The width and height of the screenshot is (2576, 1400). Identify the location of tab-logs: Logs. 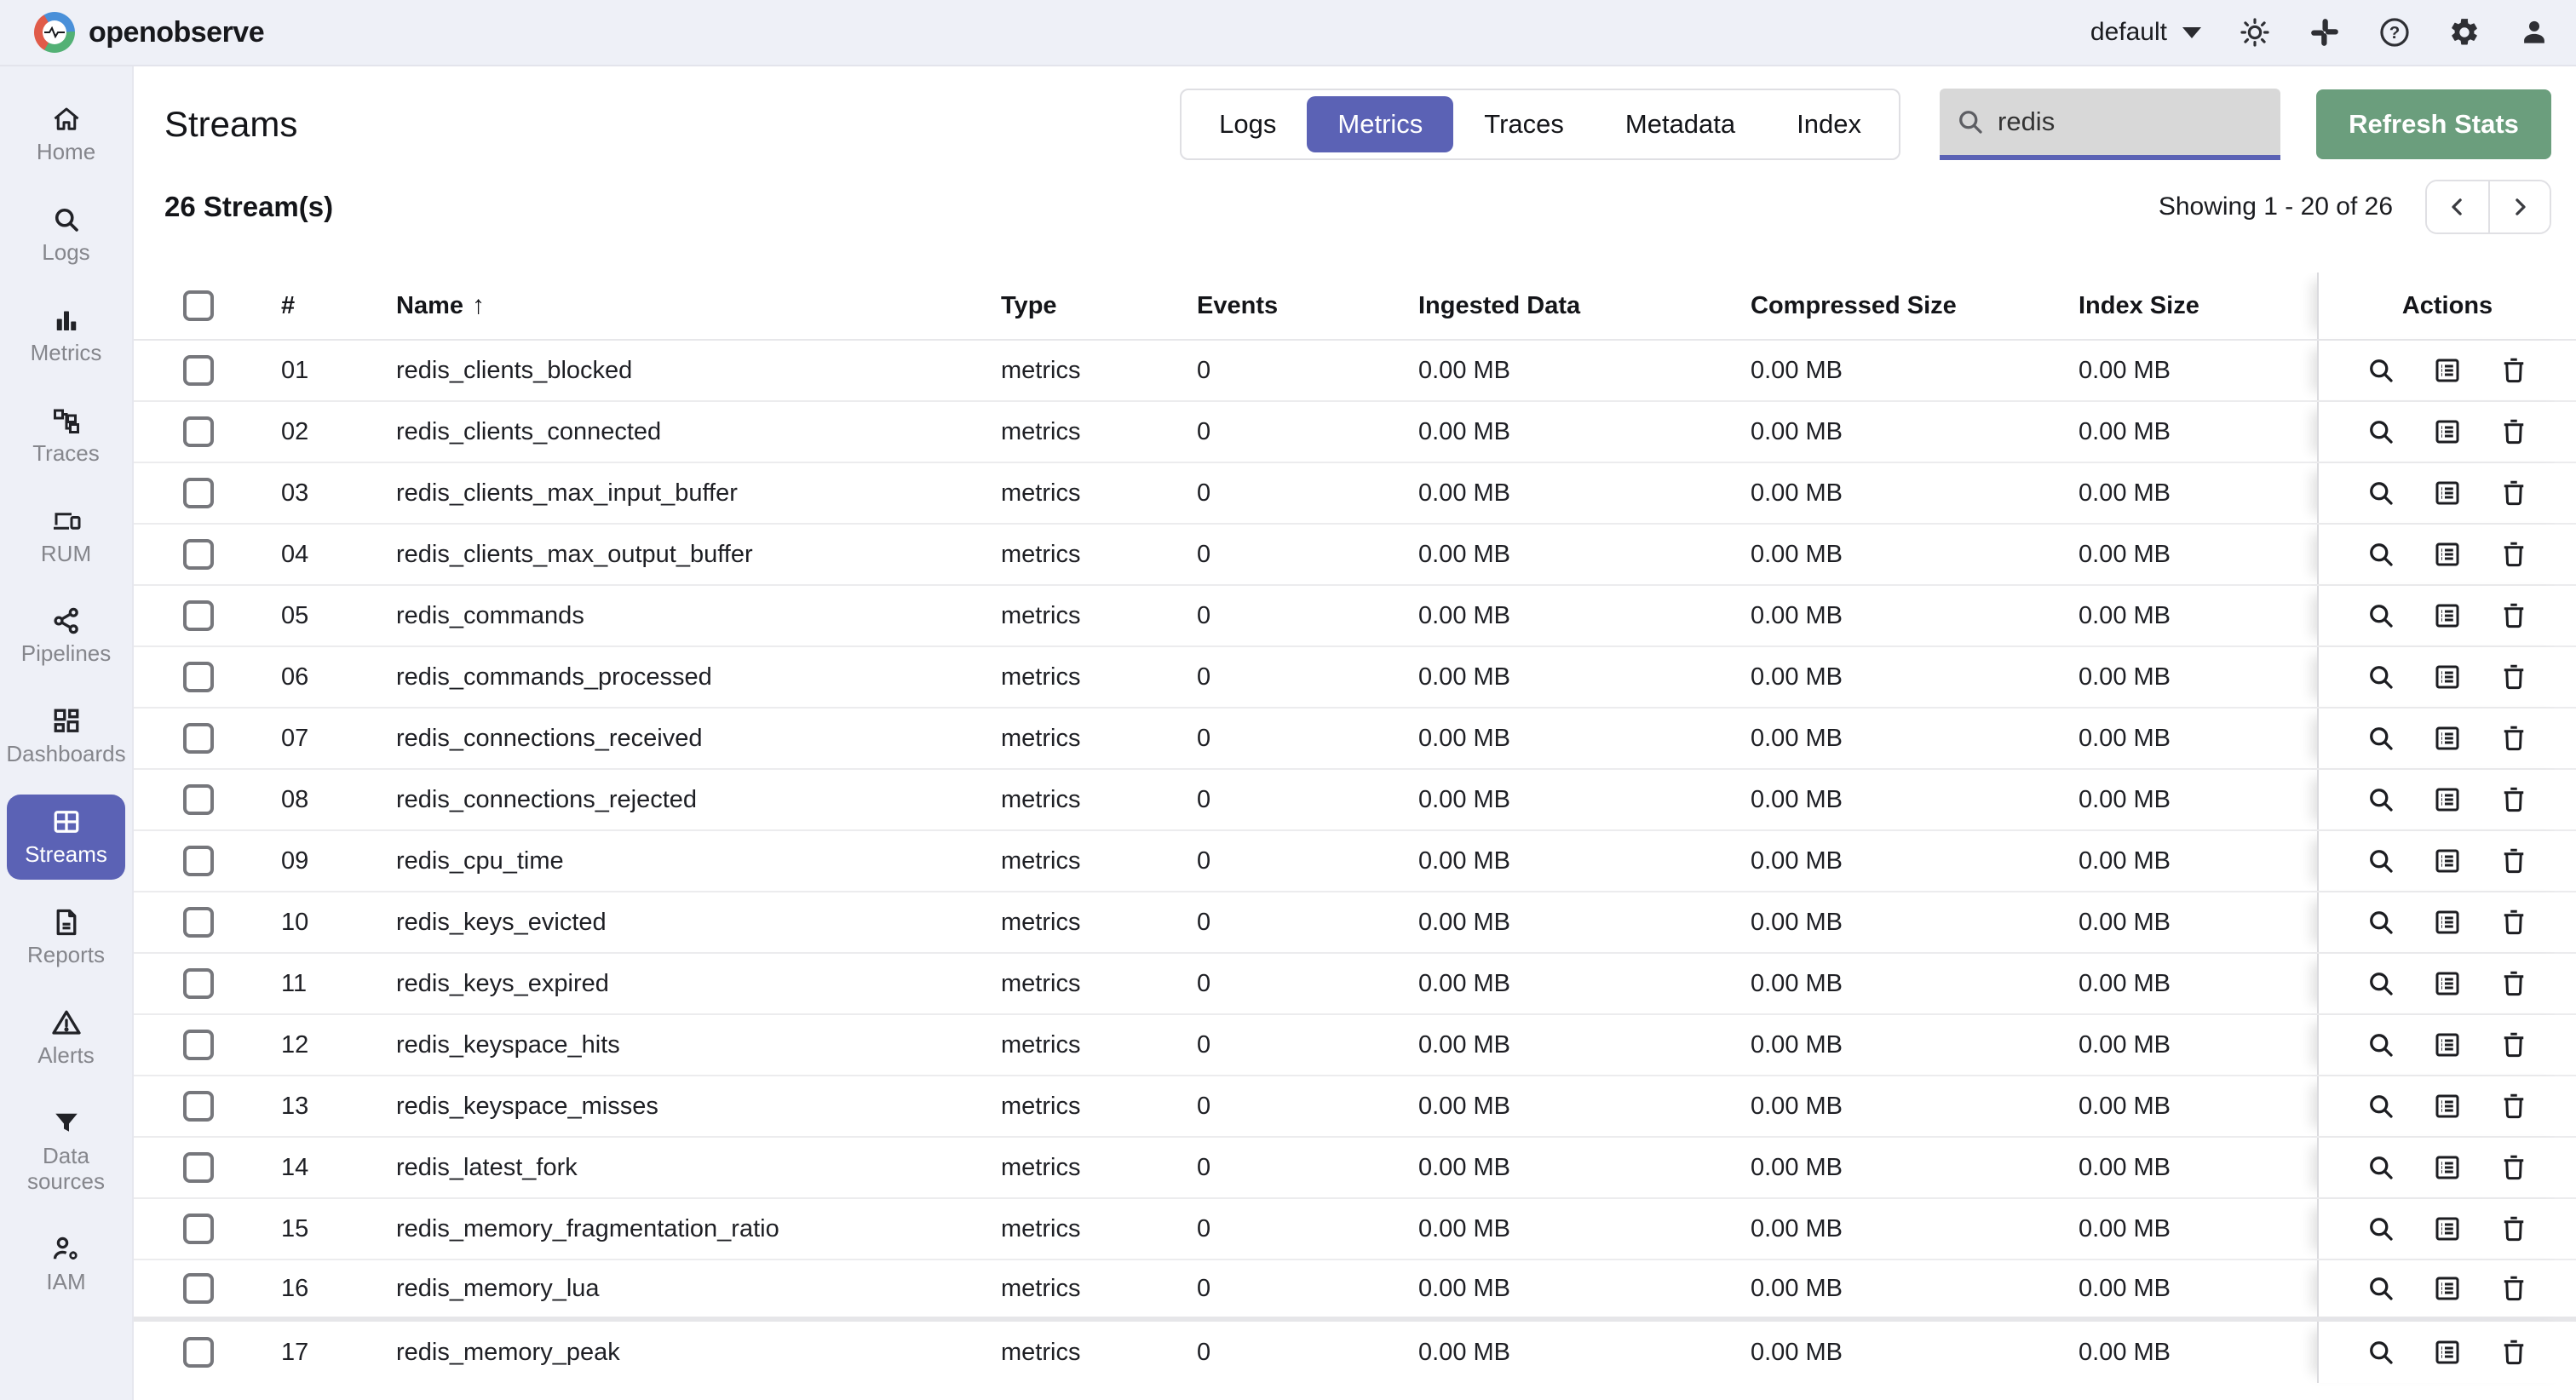
(1247, 124).